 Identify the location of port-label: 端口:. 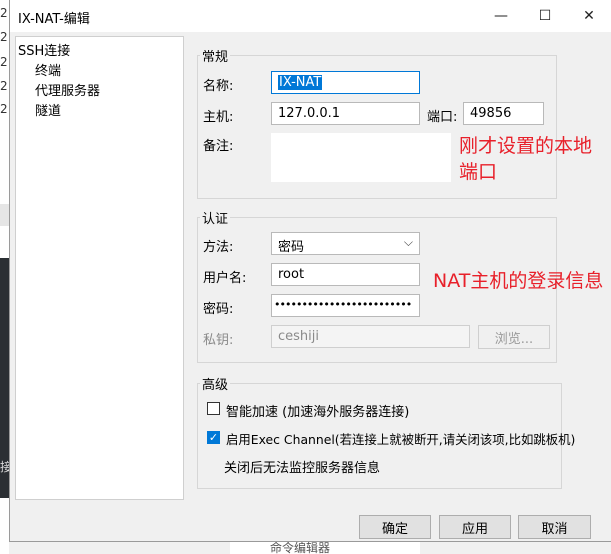
(442, 117).